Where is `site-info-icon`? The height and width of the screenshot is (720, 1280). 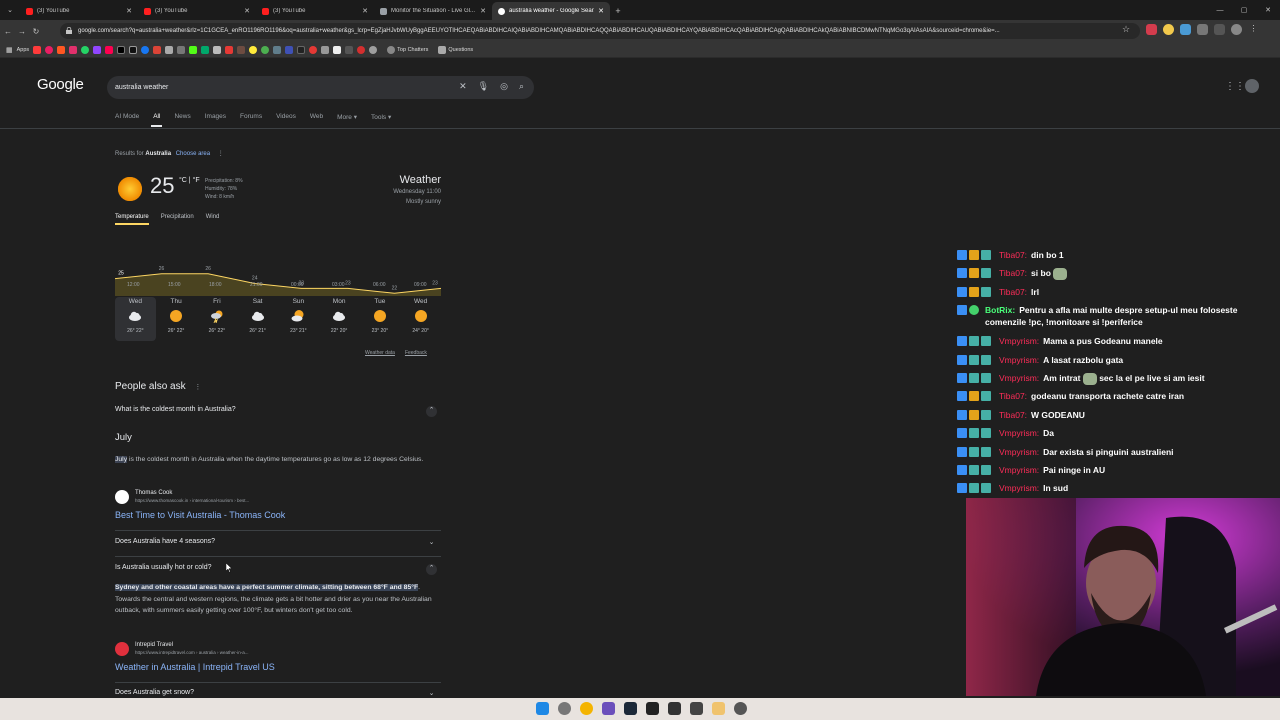
site-info-icon is located at coordinates (69, 30).